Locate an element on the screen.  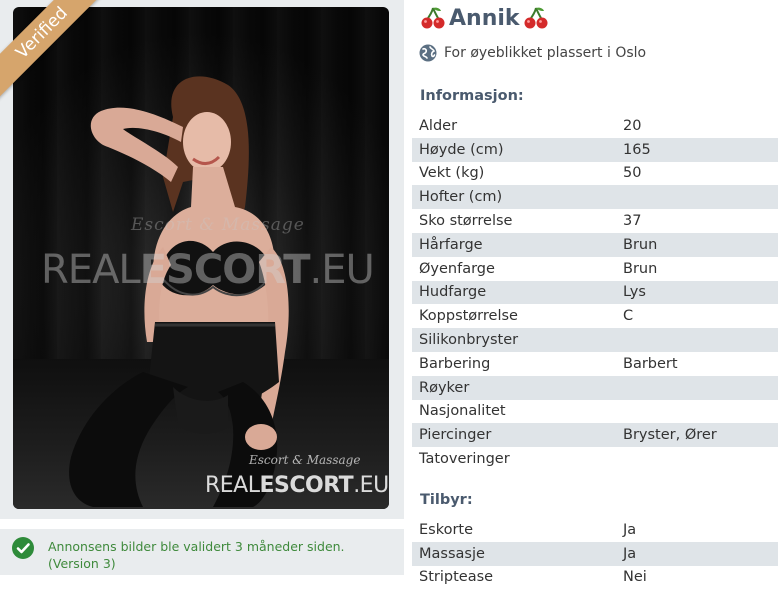
offer-key: Eskorte is located at coordinates (446, 529).